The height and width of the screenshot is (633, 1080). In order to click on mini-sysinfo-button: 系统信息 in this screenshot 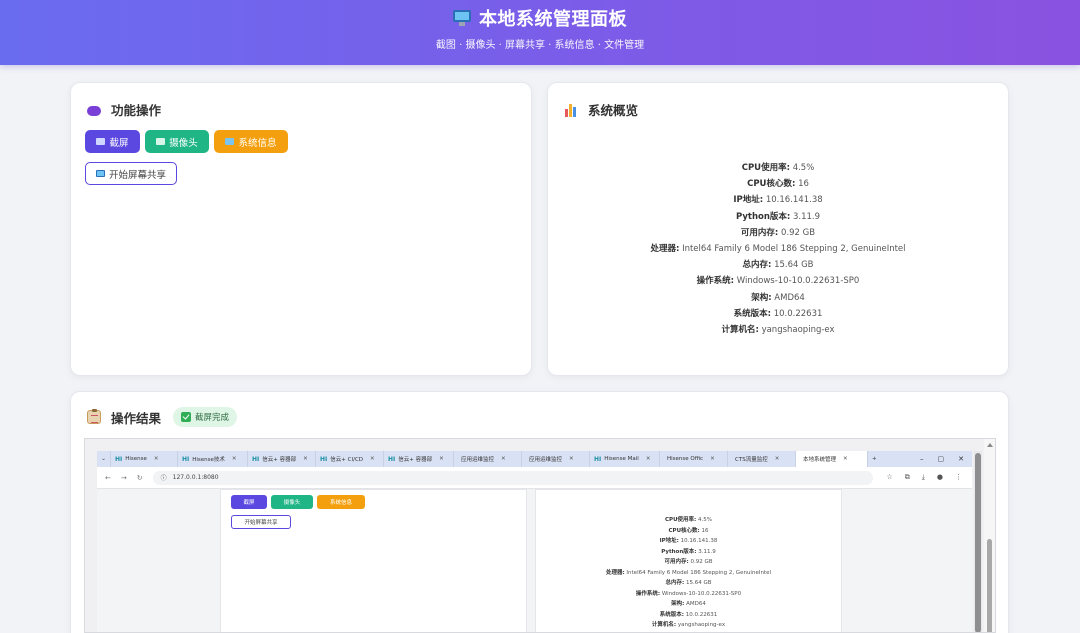, I will do `click(341, 502)`.